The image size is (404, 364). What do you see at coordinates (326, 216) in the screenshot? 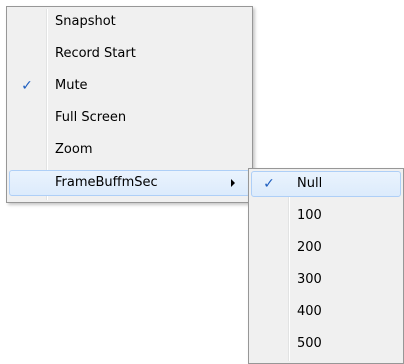
I see `submenu-item-100: 100` at bounding box center [326, 216].